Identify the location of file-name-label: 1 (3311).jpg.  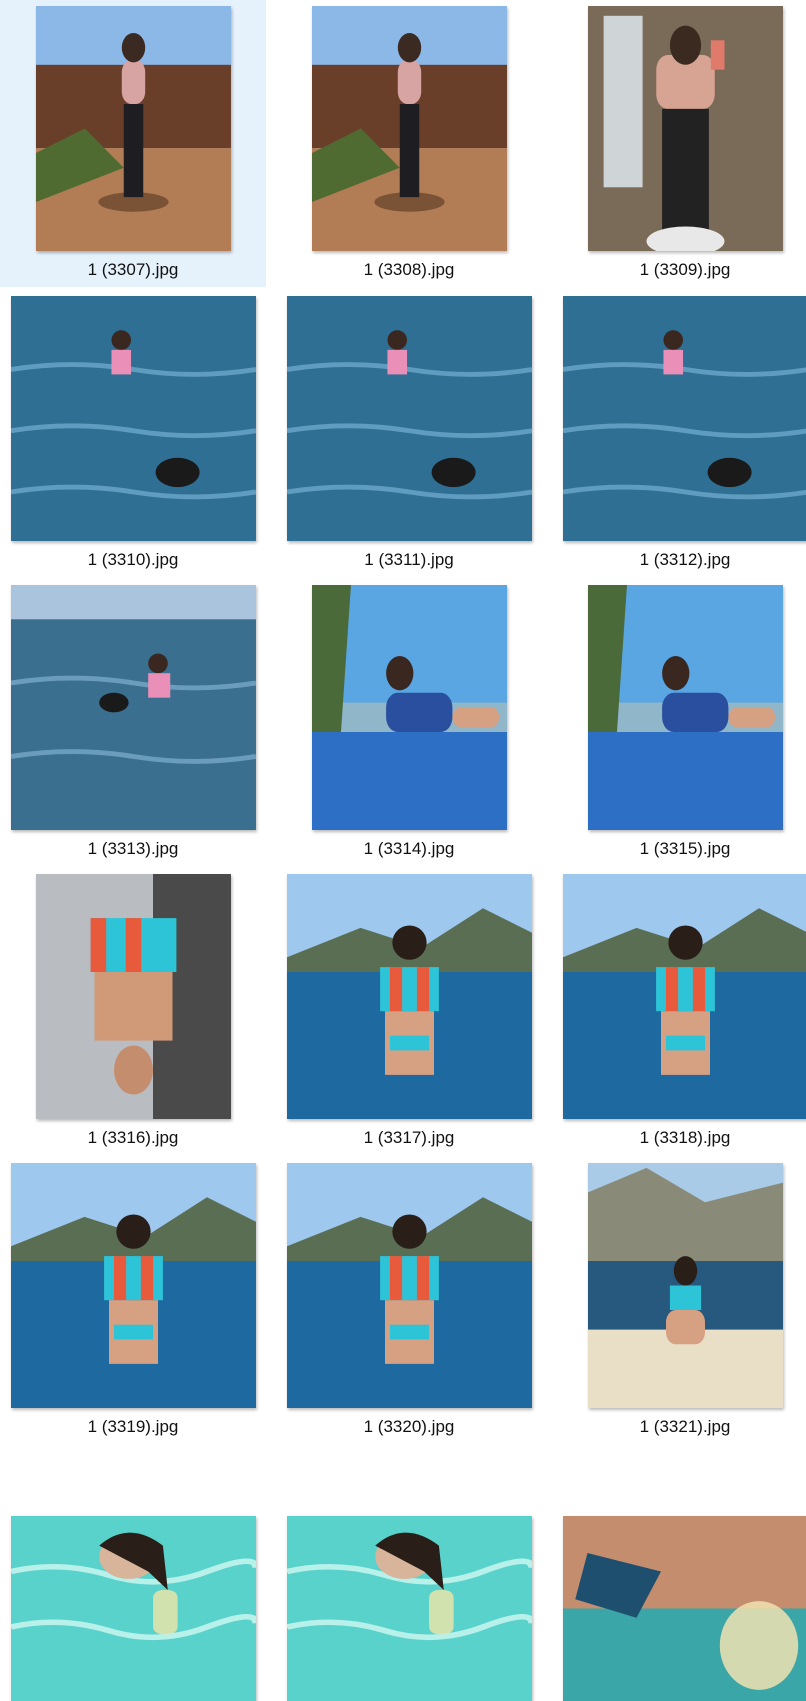
(409, 559).